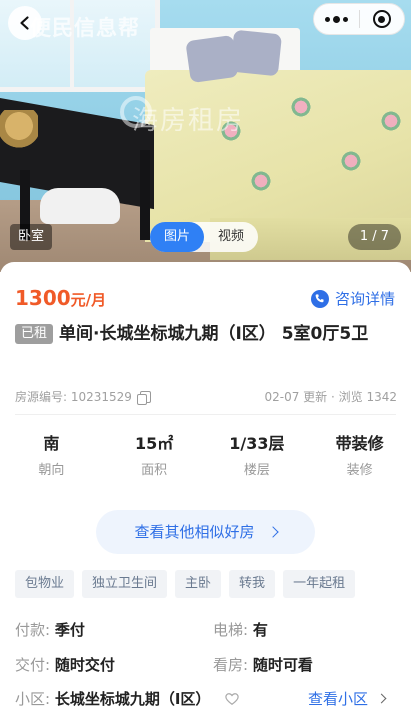 This screenshot has height=720, width=411. What do you see at coordinates (31, 237) in the screenshot?
I see `room-label: 卧室` at bounding box center [31, 237].